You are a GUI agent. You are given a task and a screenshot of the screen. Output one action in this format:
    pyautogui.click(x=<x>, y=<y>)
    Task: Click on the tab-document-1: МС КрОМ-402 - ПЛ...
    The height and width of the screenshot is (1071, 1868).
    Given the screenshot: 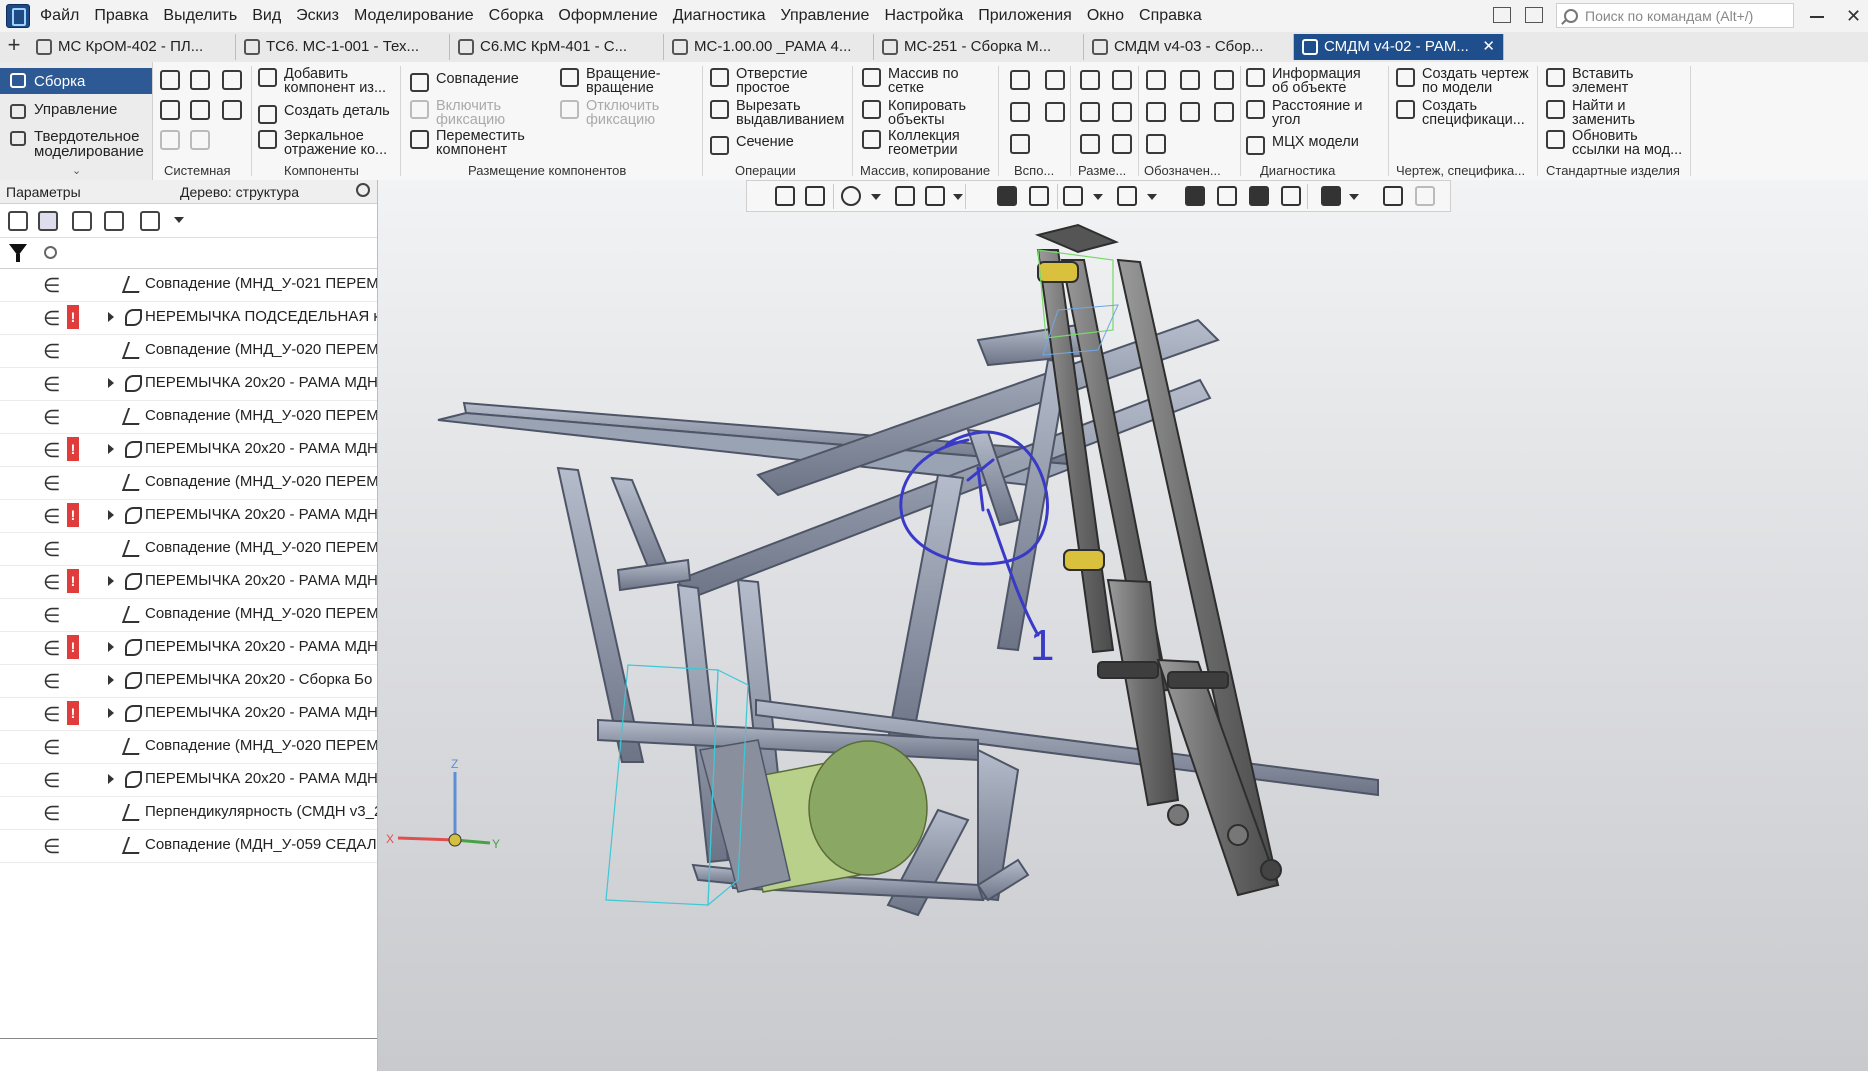 What is the action you would take?
    pyautogui.click(x=132, y=47)
    